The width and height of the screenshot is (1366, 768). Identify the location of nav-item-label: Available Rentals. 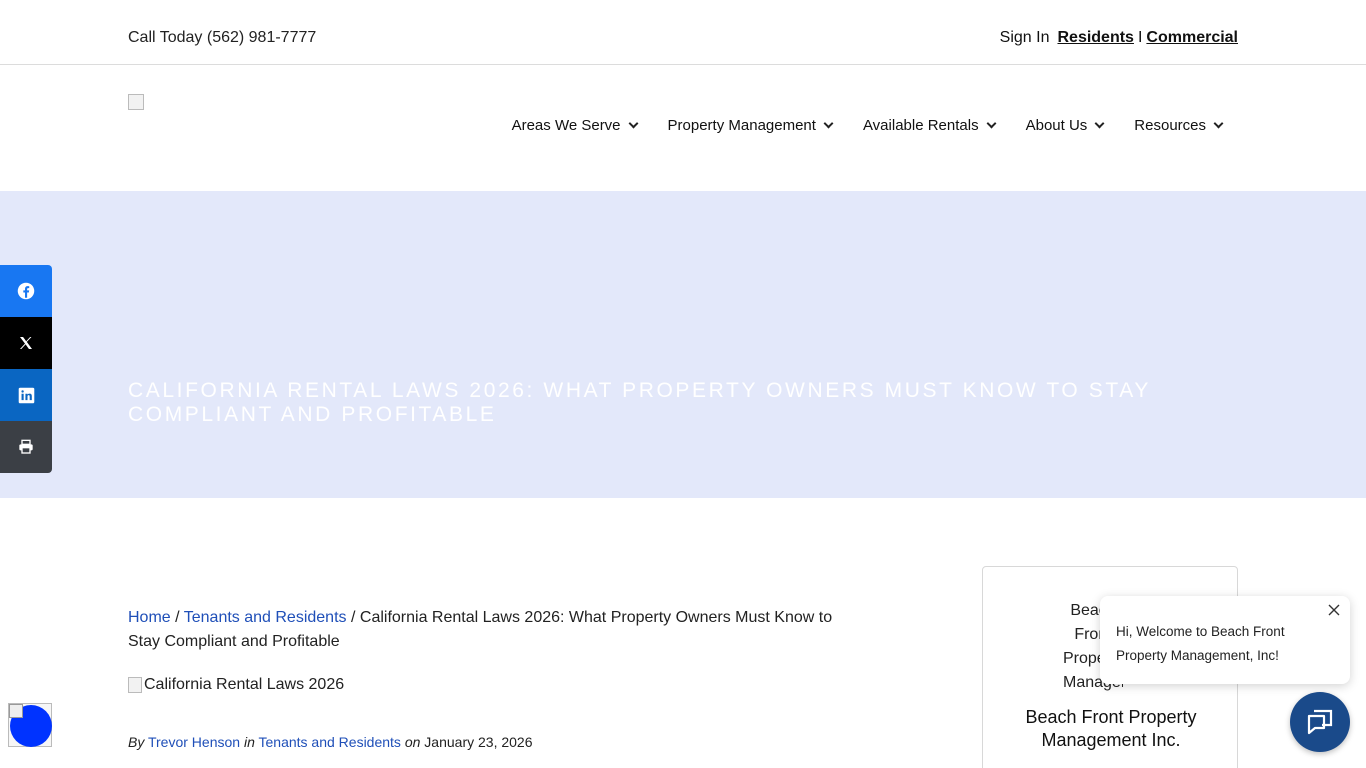
(920, 125).